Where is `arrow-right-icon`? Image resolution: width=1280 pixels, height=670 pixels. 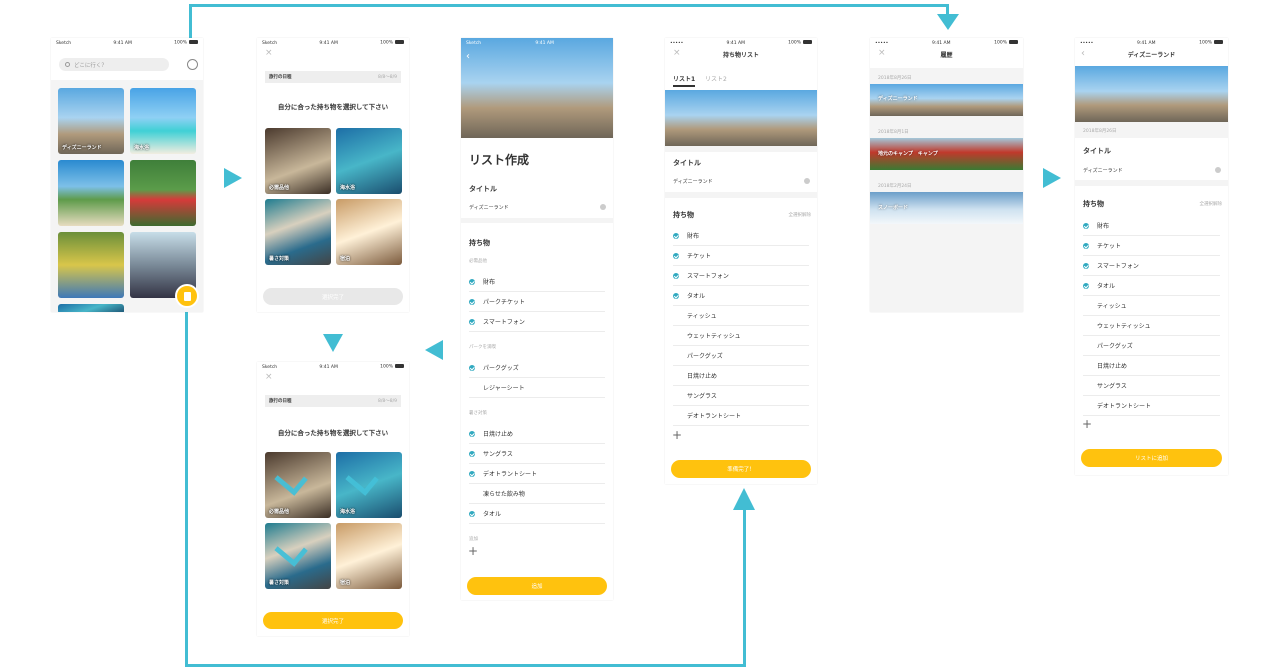
arrow-right-icon is located at coordinates (233, 178).